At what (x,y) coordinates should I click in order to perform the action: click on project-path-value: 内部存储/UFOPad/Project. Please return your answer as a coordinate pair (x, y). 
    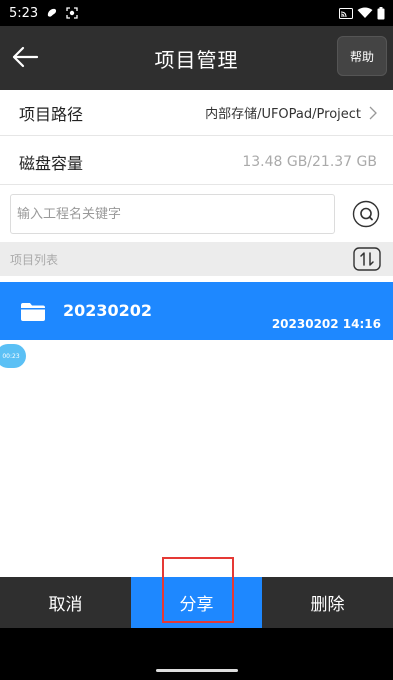
    Looking at the image, I should click on (283, 114).